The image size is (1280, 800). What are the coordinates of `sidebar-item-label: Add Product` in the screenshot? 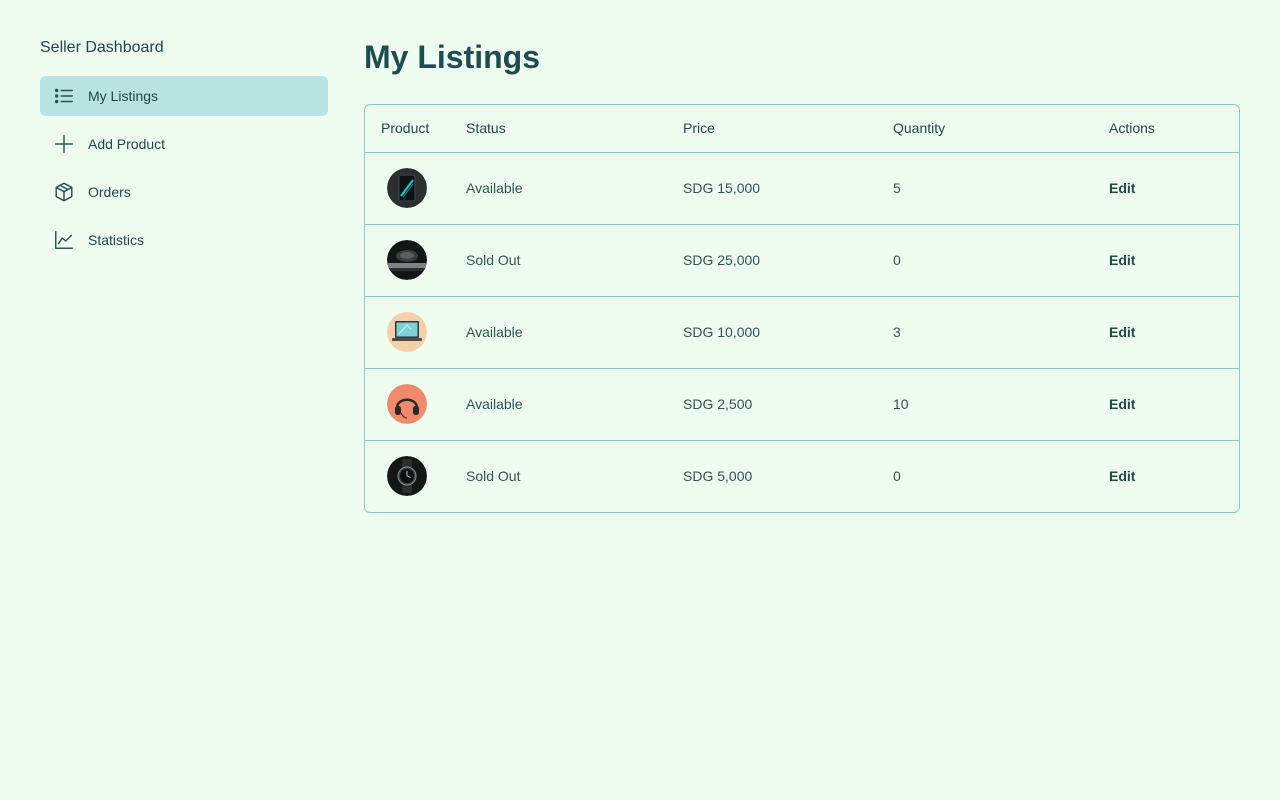 It's located at (127, 144).